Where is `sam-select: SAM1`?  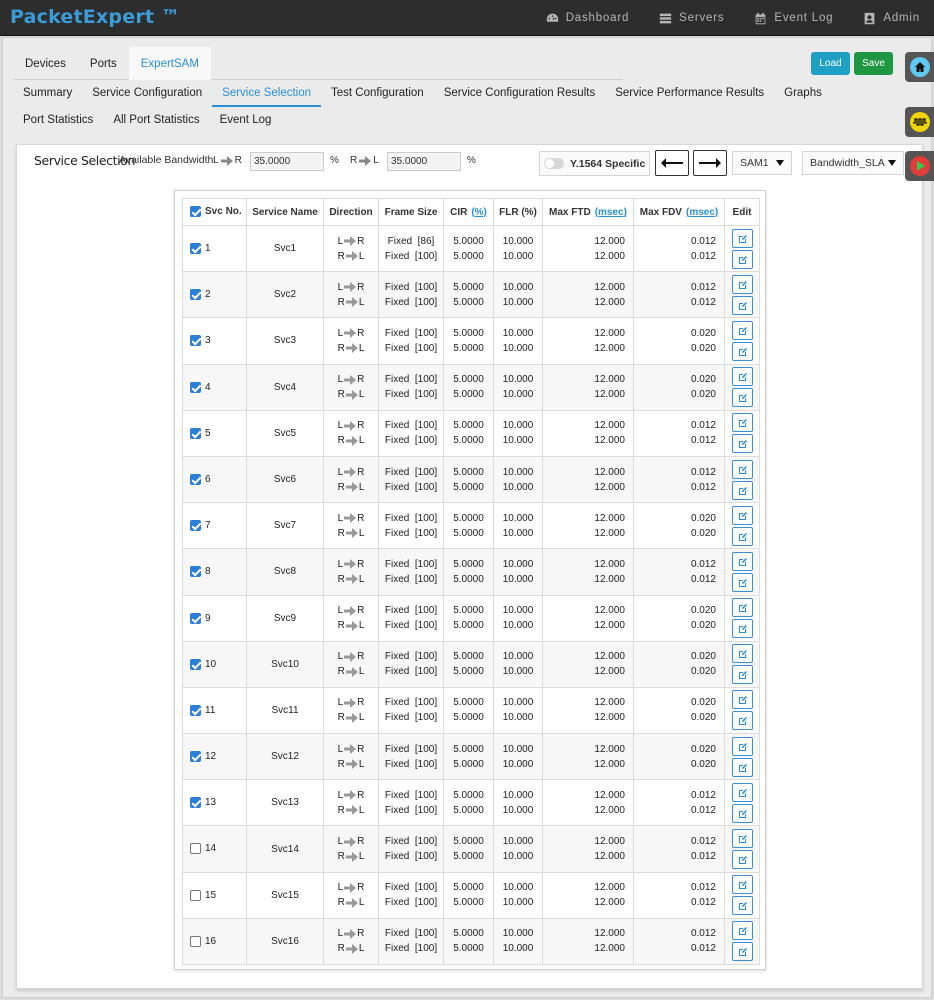
sam-select: SAM1 is located at coordinates (762, 163).